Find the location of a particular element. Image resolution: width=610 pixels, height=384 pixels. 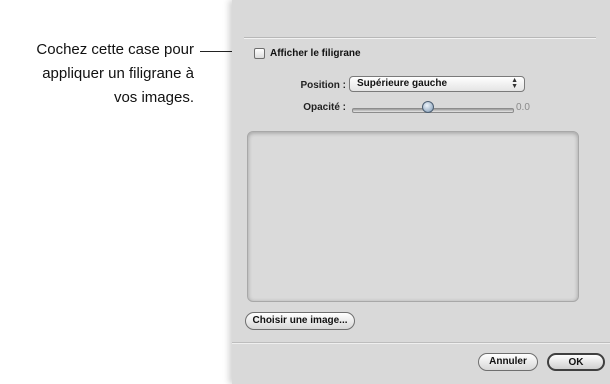

top-separator is located at coordinates (420, 38).